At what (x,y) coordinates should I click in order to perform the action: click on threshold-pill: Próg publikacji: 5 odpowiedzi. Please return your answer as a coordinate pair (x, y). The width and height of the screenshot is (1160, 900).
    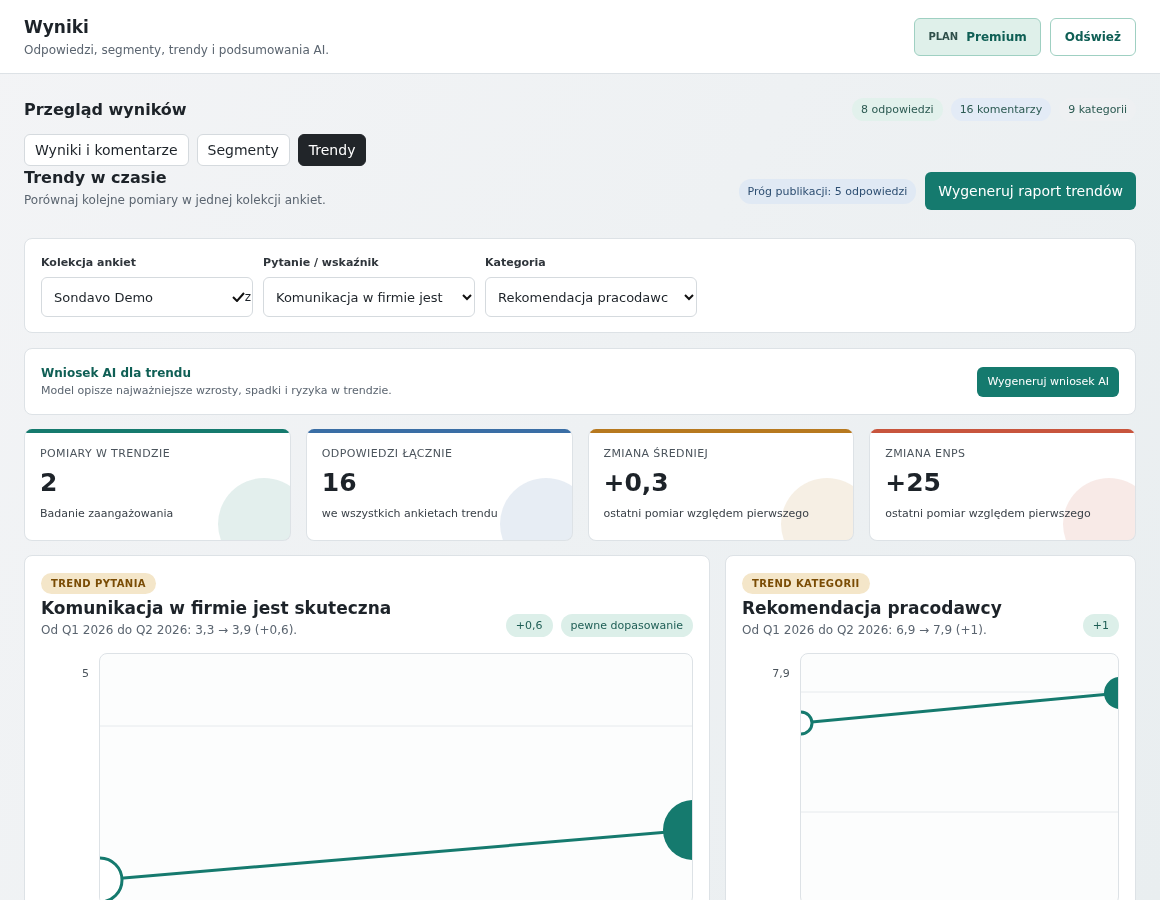
    Looking at the image, I should click on (827, 191).